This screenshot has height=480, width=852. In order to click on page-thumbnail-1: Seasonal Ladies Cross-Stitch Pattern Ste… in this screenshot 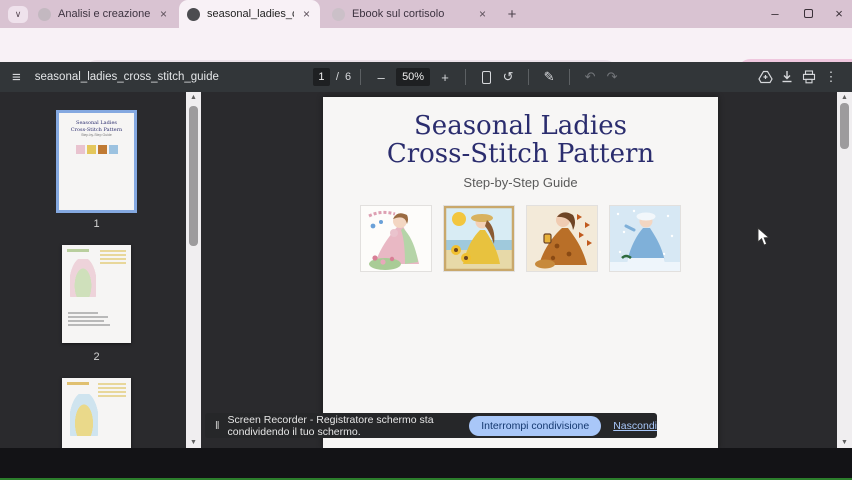, I will do `click(96, 161)`.